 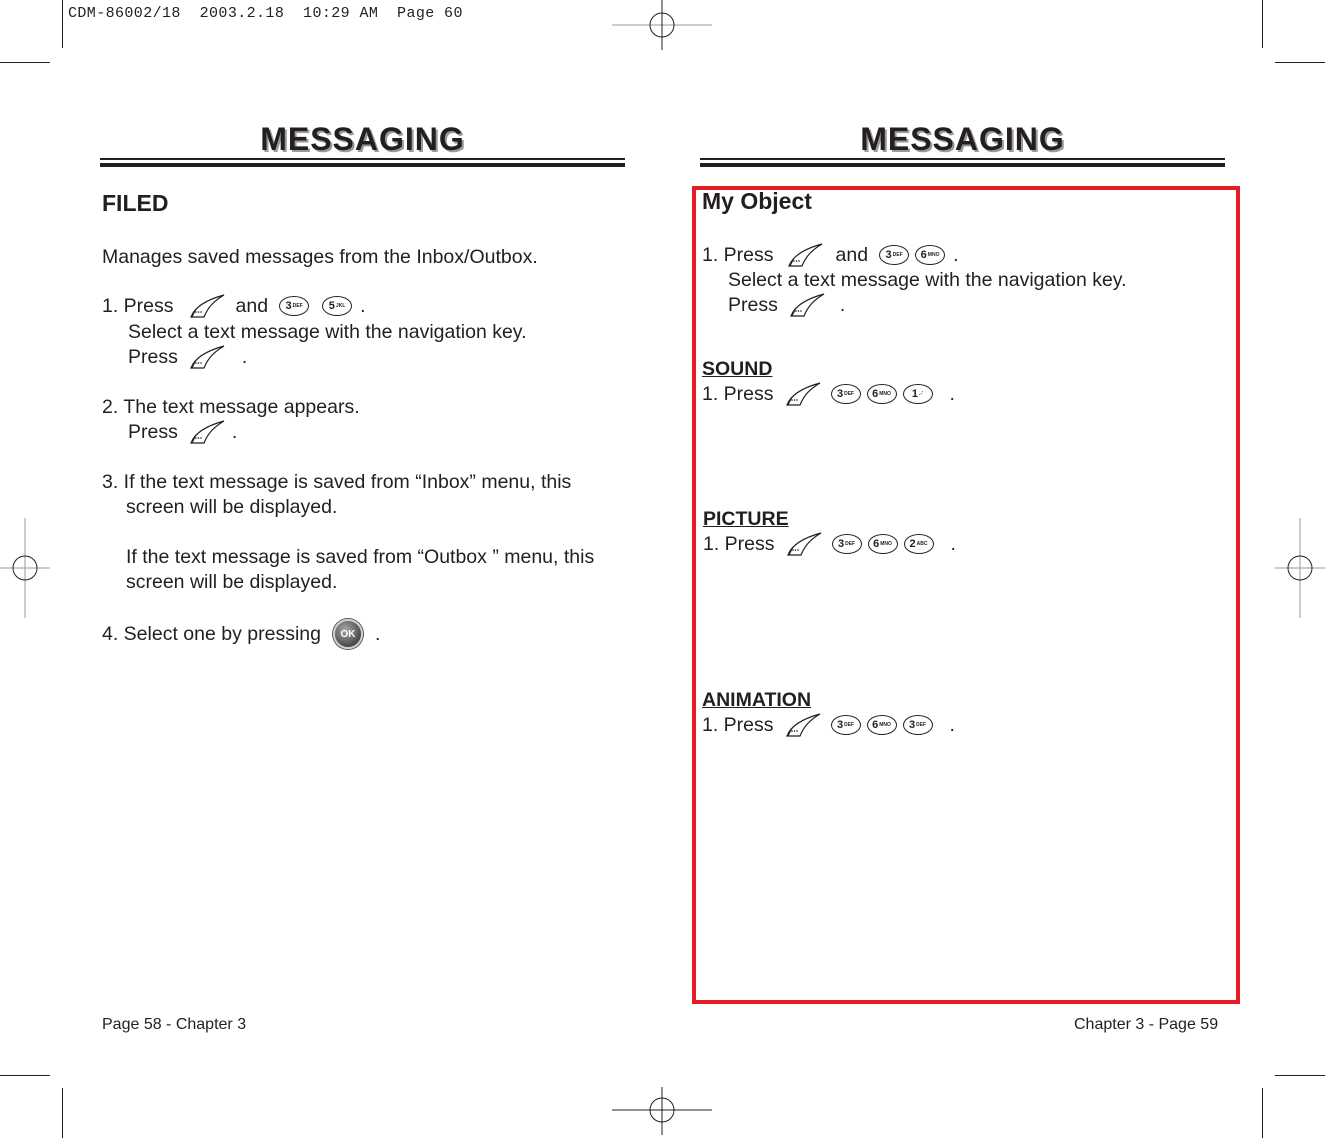 I want to click on left-step-4: 4. Select one by pressing OK ., so click(x=241, y=634).